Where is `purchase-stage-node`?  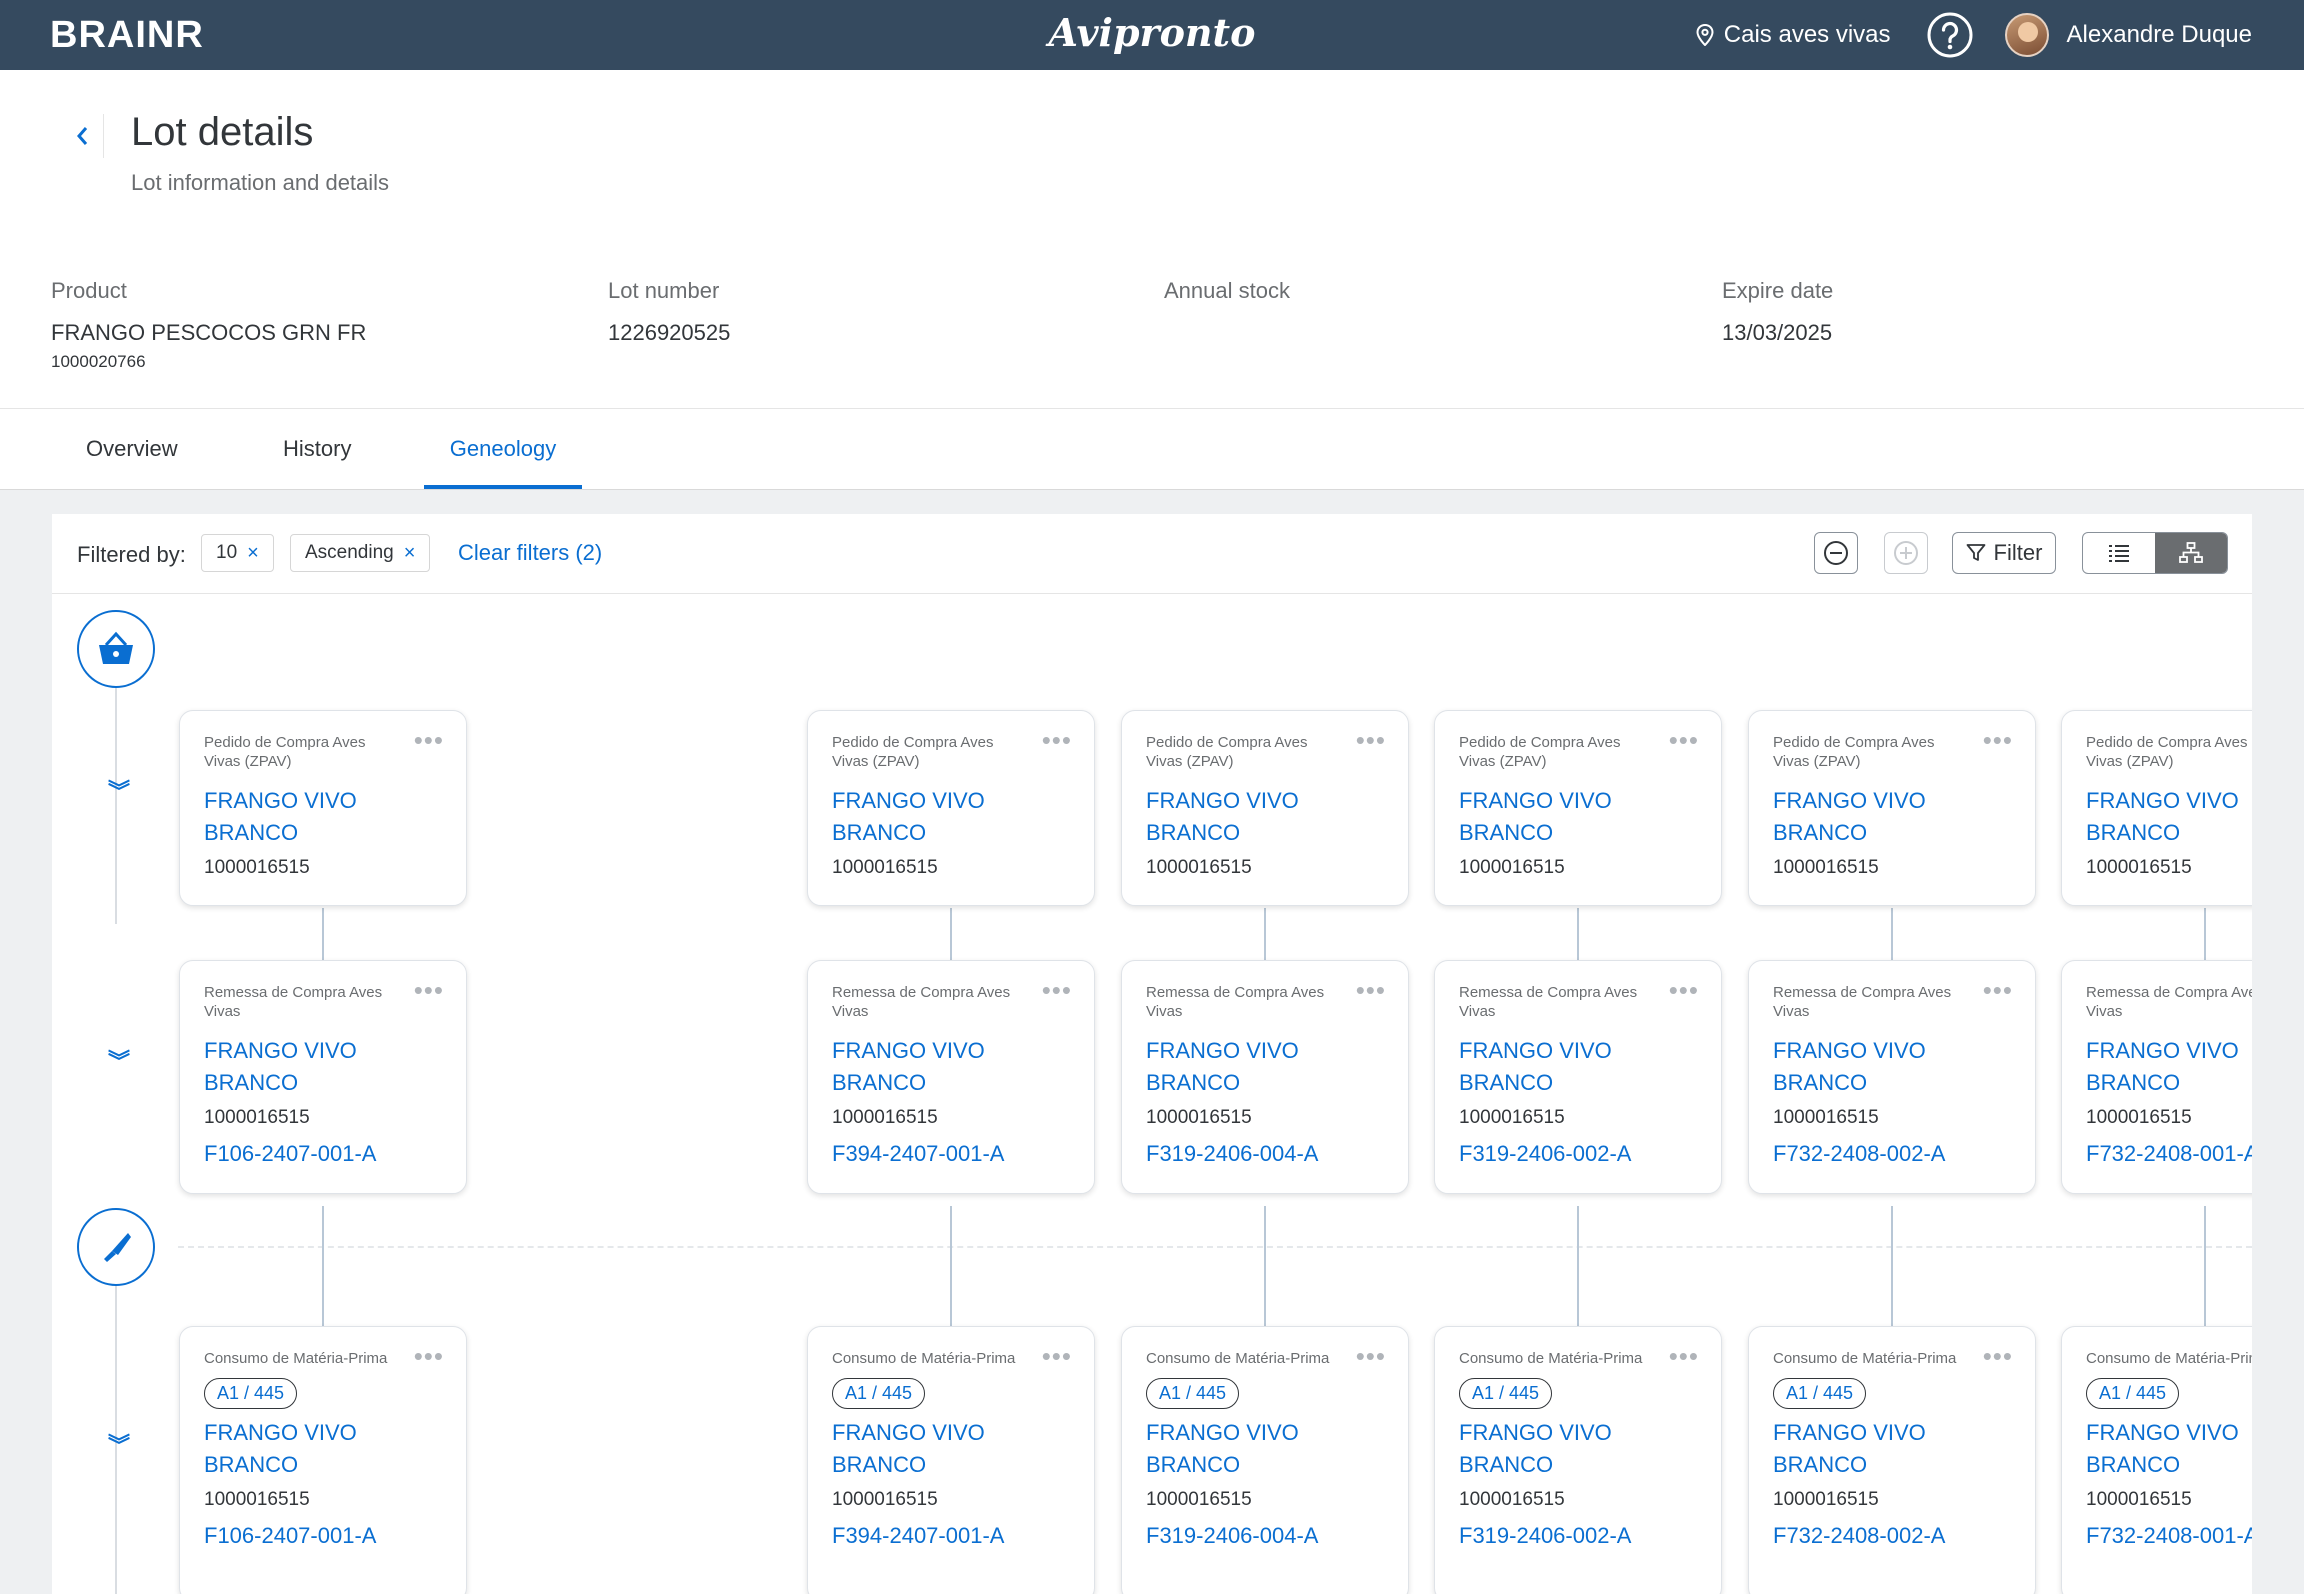 purchase-stage-node is located at coordinates (116, 649).